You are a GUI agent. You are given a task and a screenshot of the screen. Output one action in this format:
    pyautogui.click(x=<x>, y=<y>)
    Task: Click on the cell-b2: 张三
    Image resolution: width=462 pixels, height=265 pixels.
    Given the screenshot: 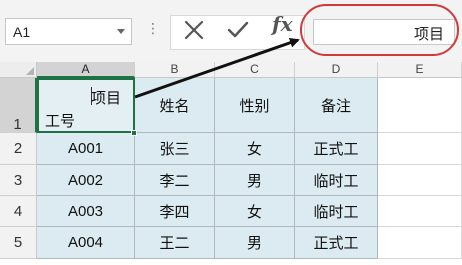 What is the action you would take?
    pyautogui.click(x=175, y=149)
    